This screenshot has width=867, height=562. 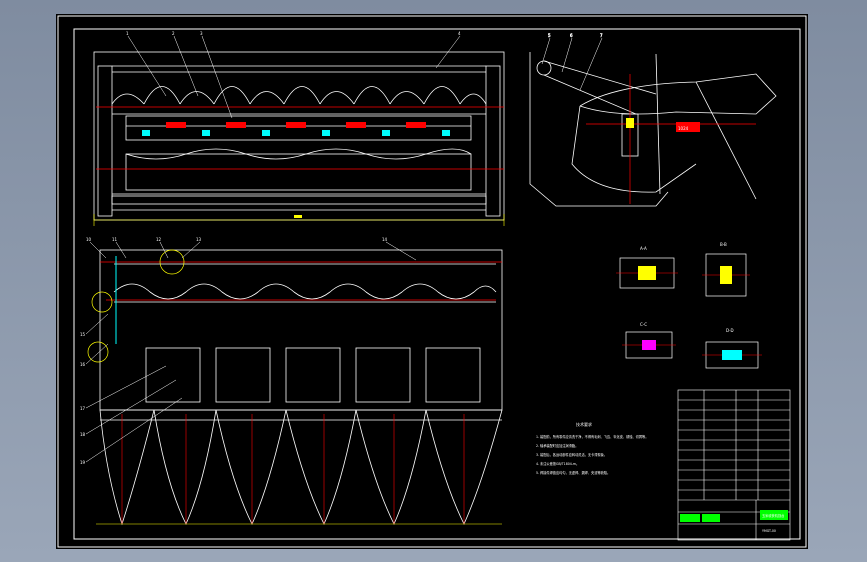 What do you see at coordinates (643, 324) in the screenshot?
I see `section-label-c: C-C` at bounding box center [643, 324].